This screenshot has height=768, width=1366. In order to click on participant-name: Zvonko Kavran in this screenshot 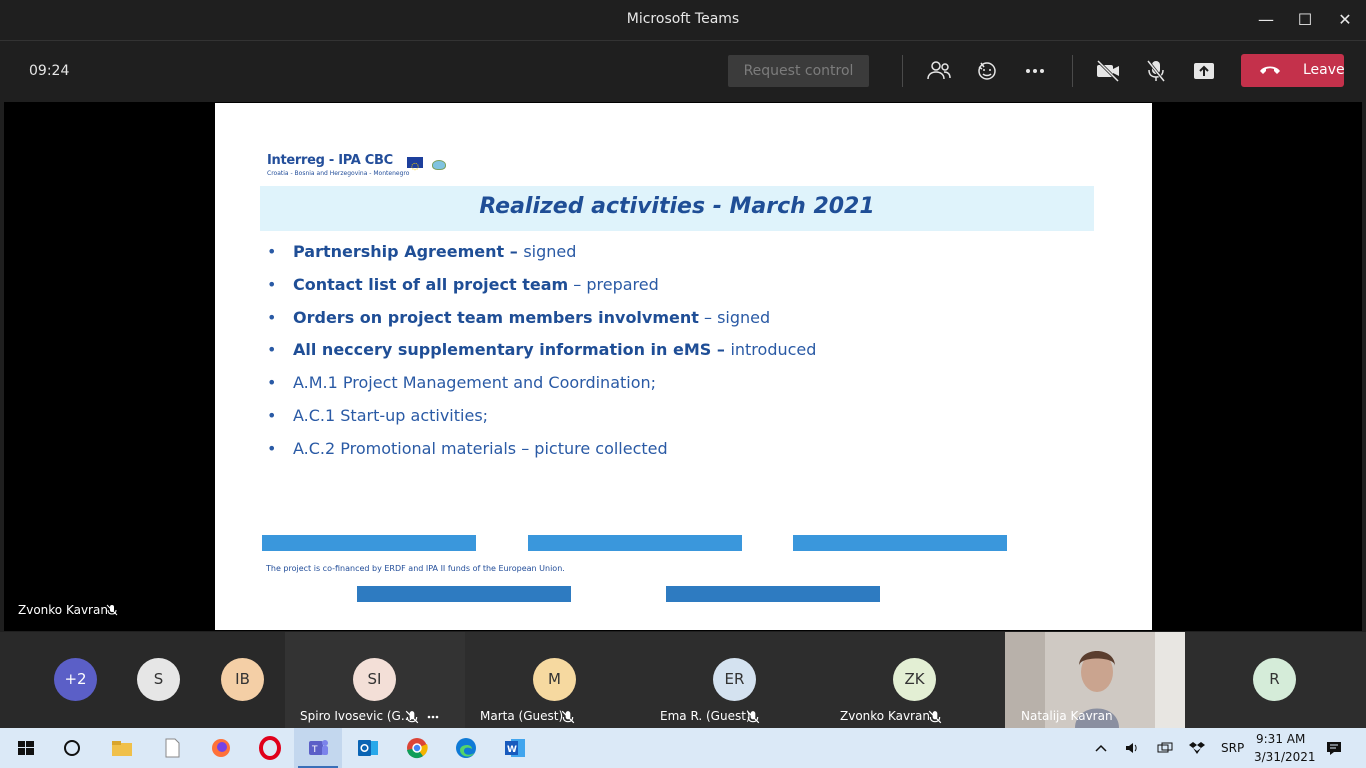, I will do `click(885, 716)`.